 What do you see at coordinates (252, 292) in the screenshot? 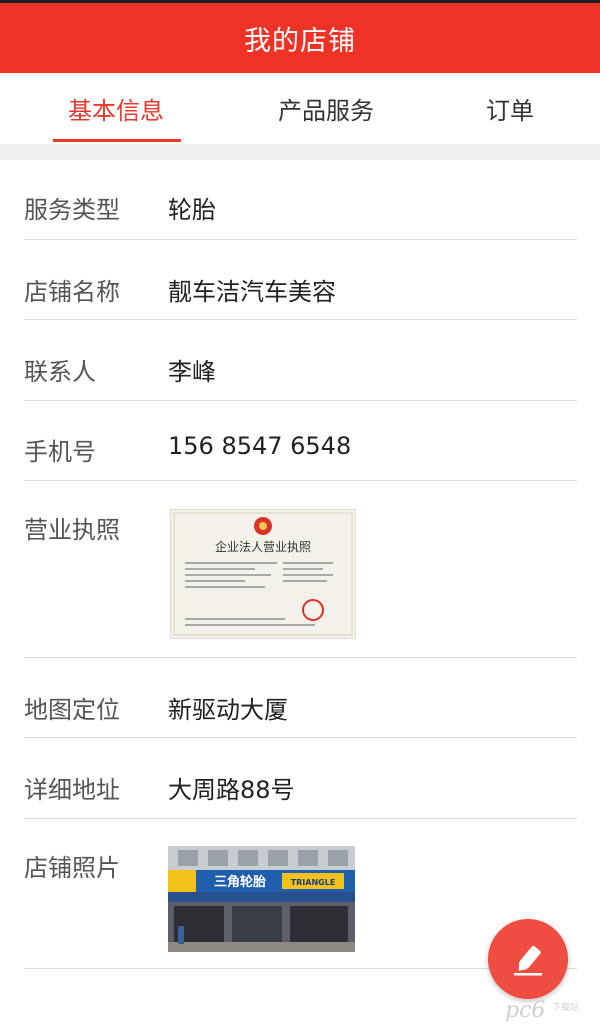
I see `shop-name-value: 靓车洁汽车美容` at bounding box center [252, 292].